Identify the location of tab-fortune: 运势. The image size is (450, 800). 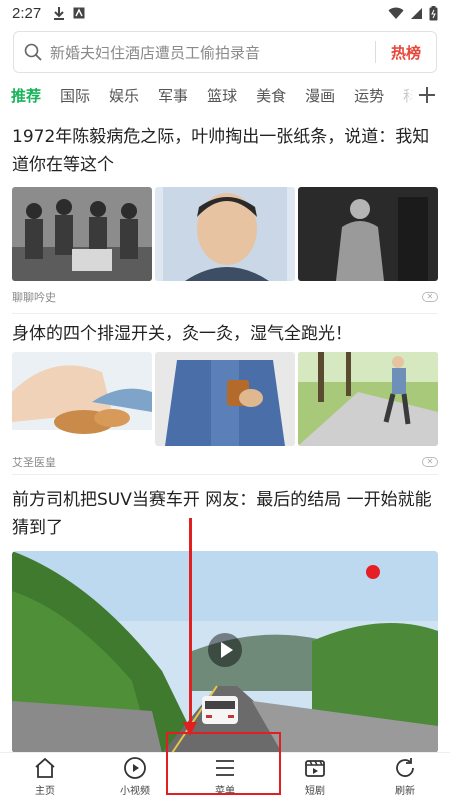
(369, 95).